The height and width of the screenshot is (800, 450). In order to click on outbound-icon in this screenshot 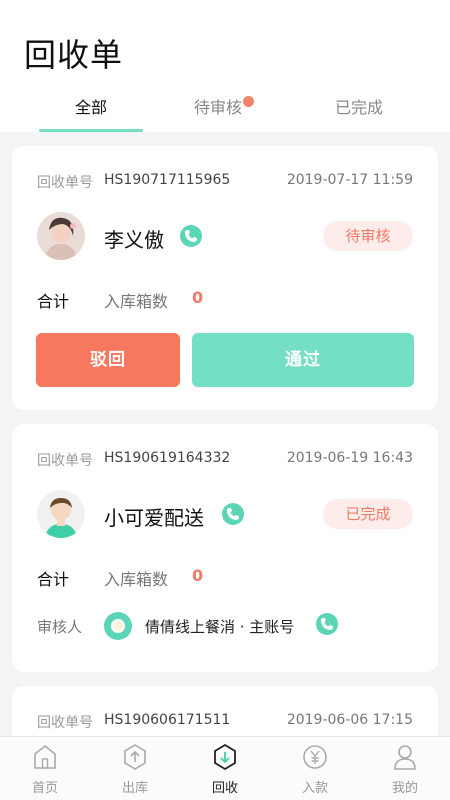, I will do `click(135, 757)`.